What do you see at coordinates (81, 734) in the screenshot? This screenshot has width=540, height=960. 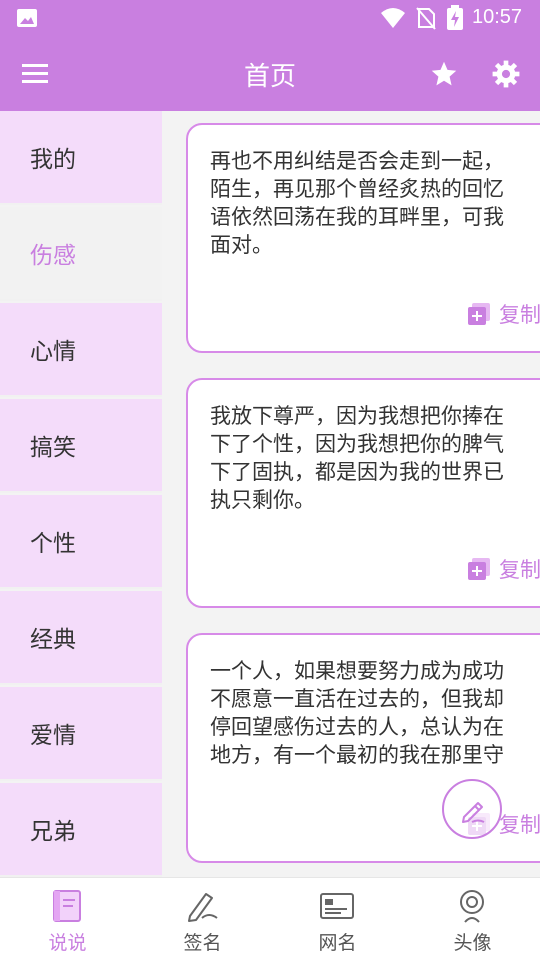 I see `sidebar-item-love: 爱情` at bounding box center [81, 734].